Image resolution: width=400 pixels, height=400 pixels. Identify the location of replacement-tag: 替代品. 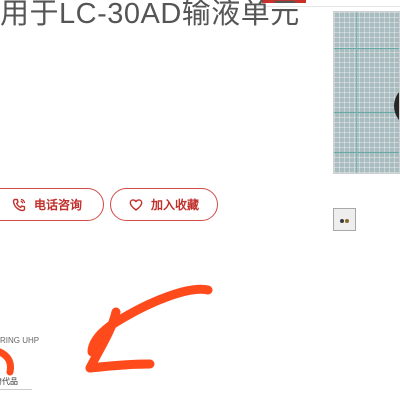
(9, 381).